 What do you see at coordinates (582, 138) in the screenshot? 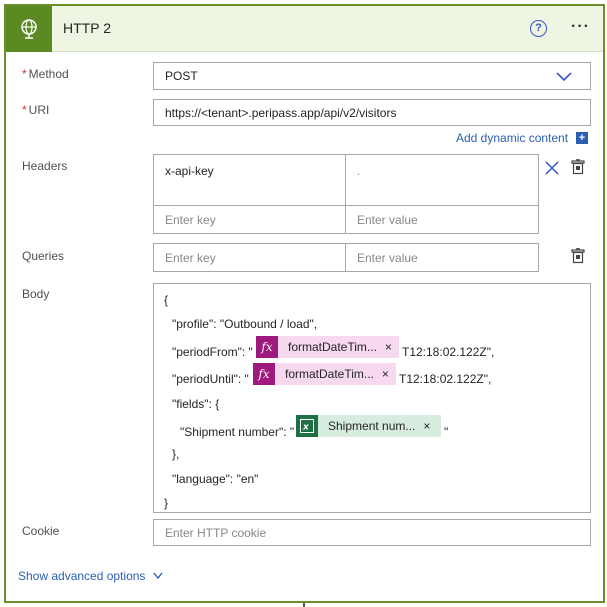
I see `add-dynamic-content-icon: +` at bounding box center [582, 138].